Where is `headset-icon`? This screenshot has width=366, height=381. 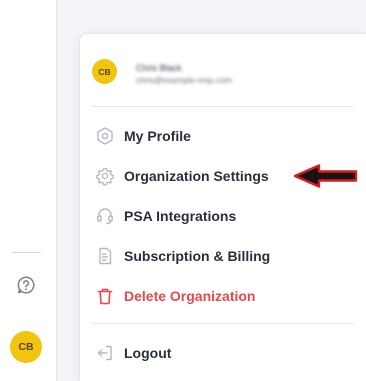
headset-icon is located at coordinates (105, 216).